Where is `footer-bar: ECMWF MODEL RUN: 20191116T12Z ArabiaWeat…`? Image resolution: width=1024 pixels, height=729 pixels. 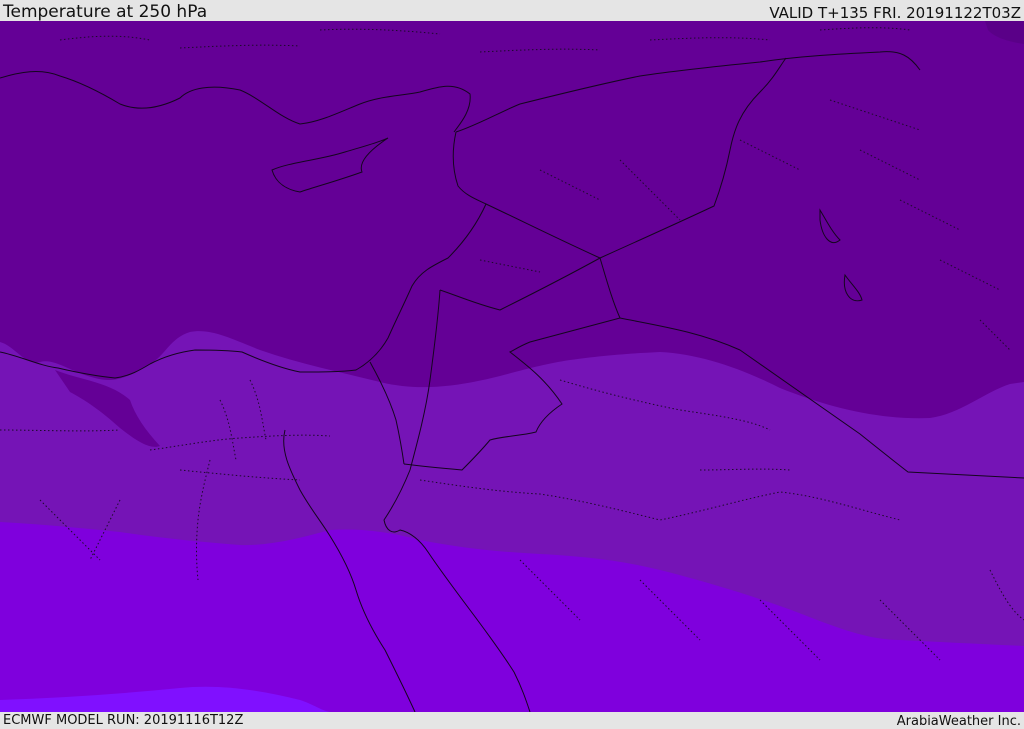
footer-bar: ECMWF MODEL RUN: 20191116T12Z ArabiaWeat… is located at coordinates (512, 720).